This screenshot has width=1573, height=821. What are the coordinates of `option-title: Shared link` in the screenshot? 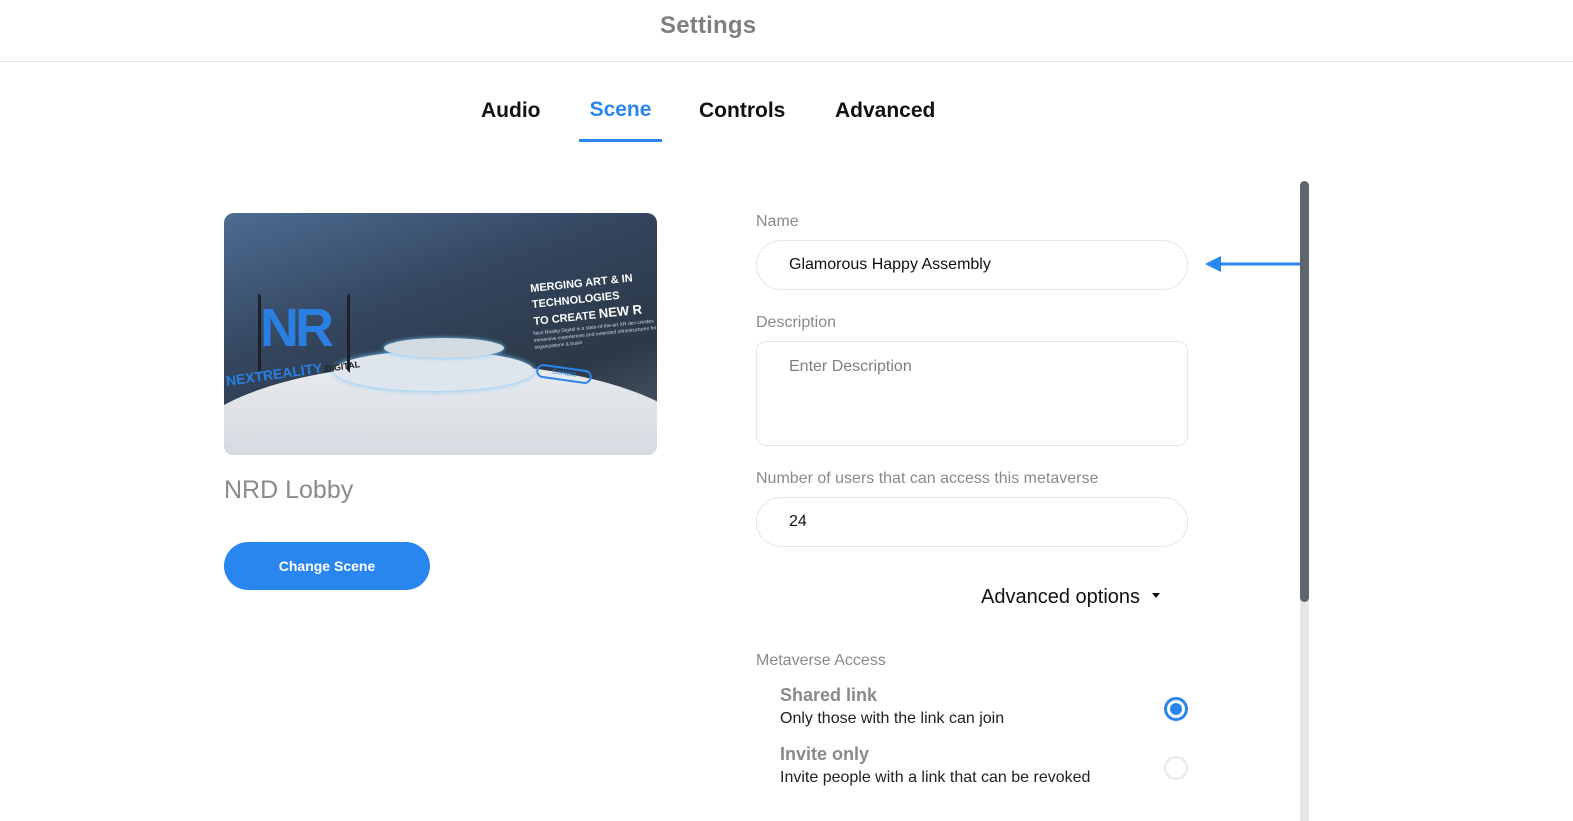 It's located at (829, 695).